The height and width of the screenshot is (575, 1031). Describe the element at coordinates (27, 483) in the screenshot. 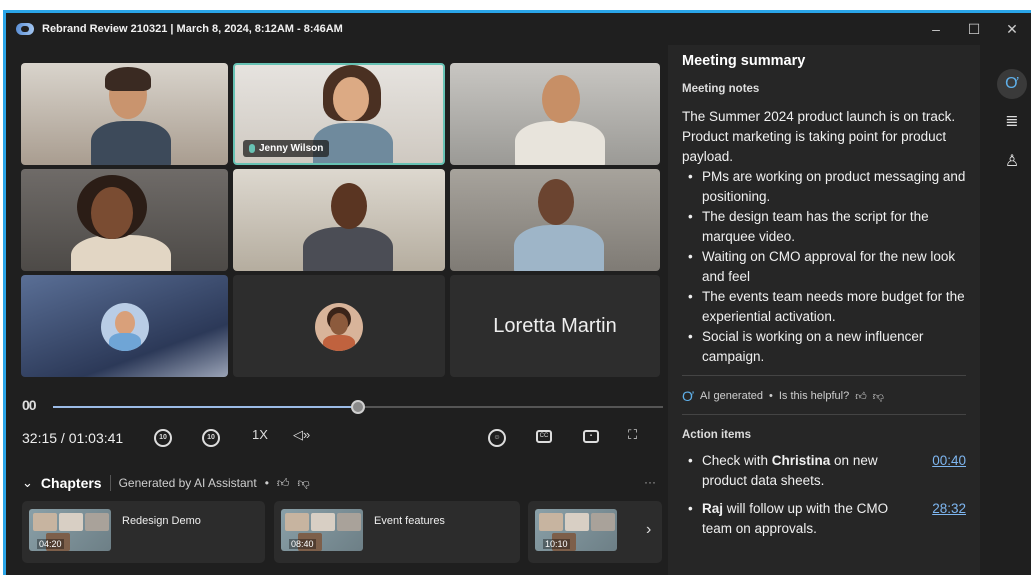

I see `chevron-down-icon: ⌄` at that location.